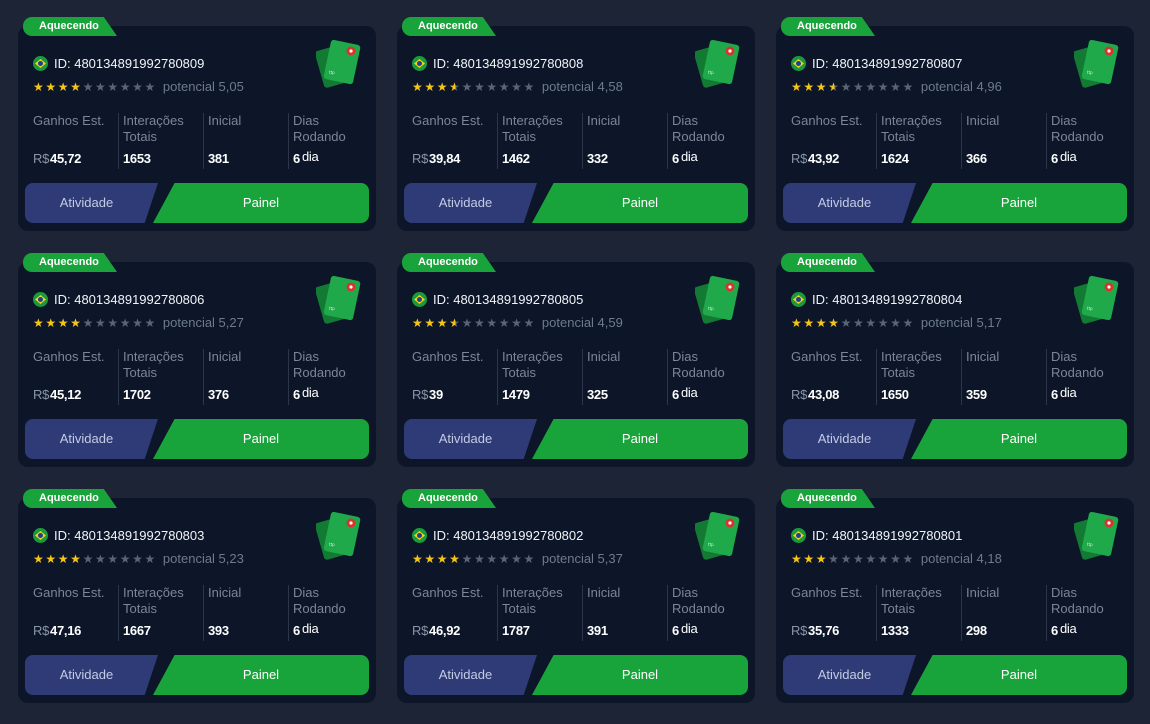 The image size is (1150, 724). Describe the element at coordinates (497, 63) in the screenshot. I see `account-id-row: ID: 480134891992780808` at that location.